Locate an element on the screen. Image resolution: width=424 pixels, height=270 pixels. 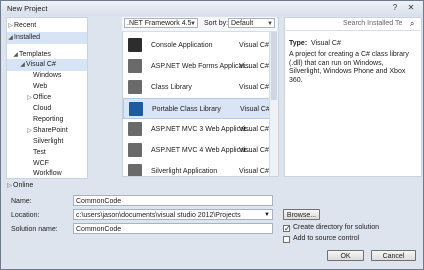
name-field: CommonCode is located at coordinates (173, 200).